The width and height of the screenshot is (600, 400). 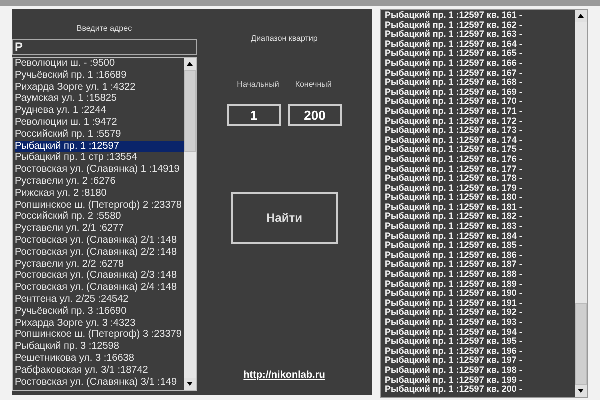 I want to click on result-item: Рыбацкий пр. 1 :12597 кв. 176 -, so click(x=454, y=159).